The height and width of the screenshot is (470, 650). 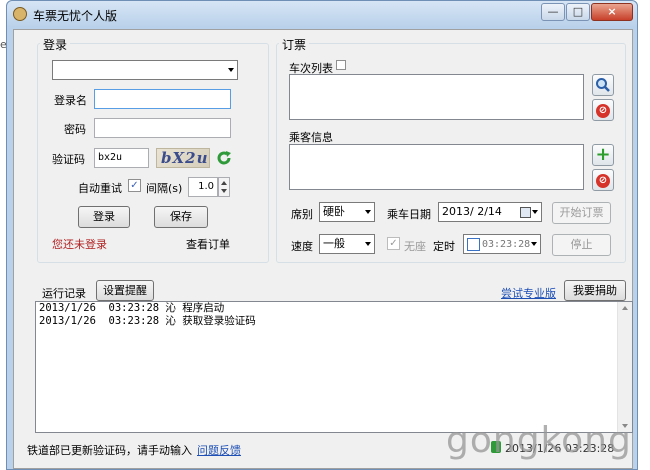 What do you see at coordinates (125, 290) in the screenshot?
I see `set-reminder-button: 设置提醒` at bounding box center [125, 290].